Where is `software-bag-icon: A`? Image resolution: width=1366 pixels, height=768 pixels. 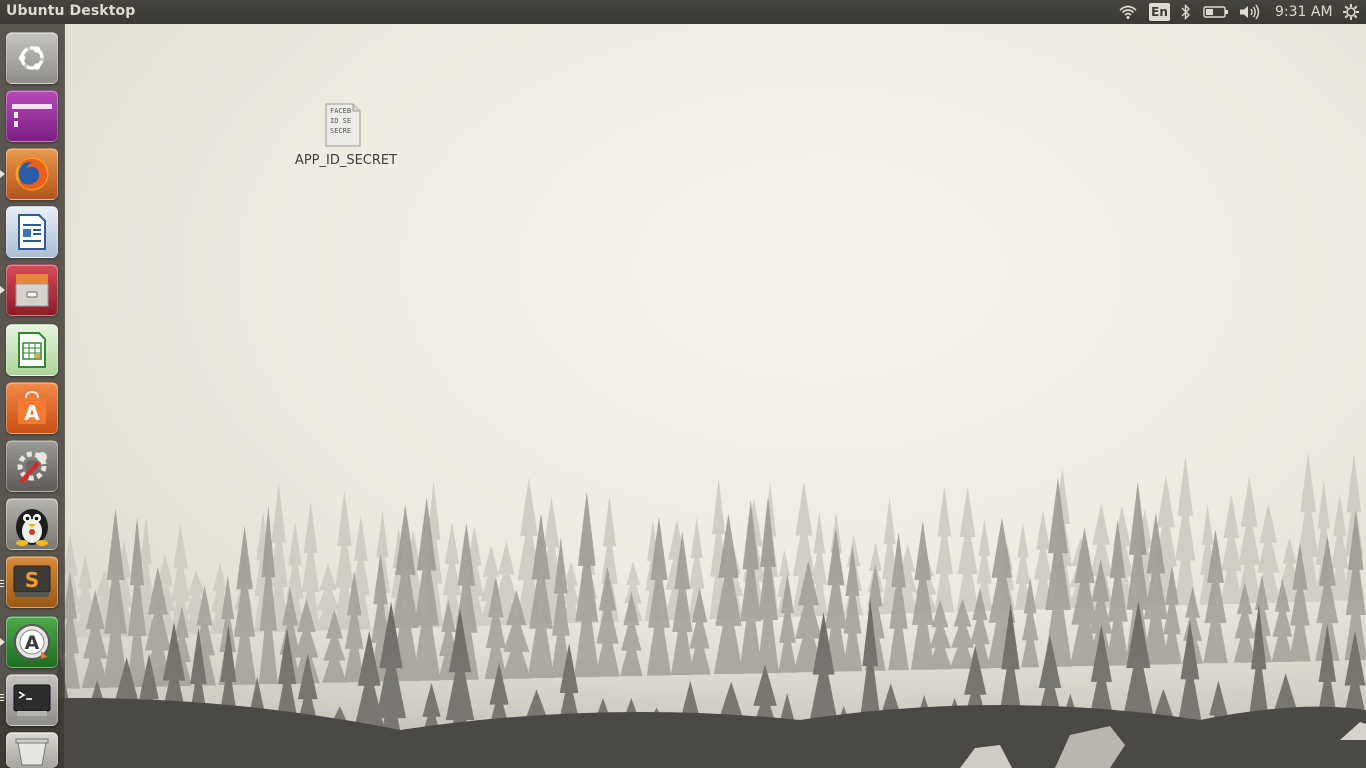
software-bag-icon: A is located at coordinates (32, 407).